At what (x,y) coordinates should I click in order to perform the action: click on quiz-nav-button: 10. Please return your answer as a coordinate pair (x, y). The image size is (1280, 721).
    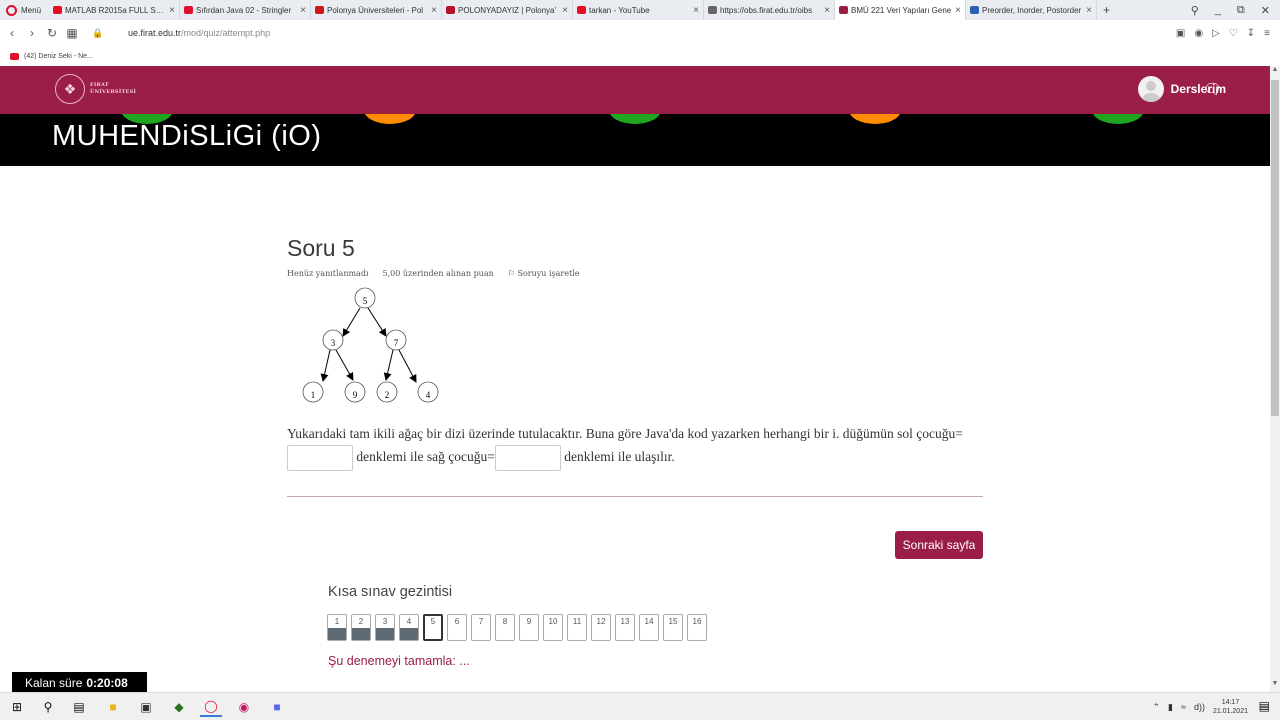
    Looking at the image, I should click on (553, 627).